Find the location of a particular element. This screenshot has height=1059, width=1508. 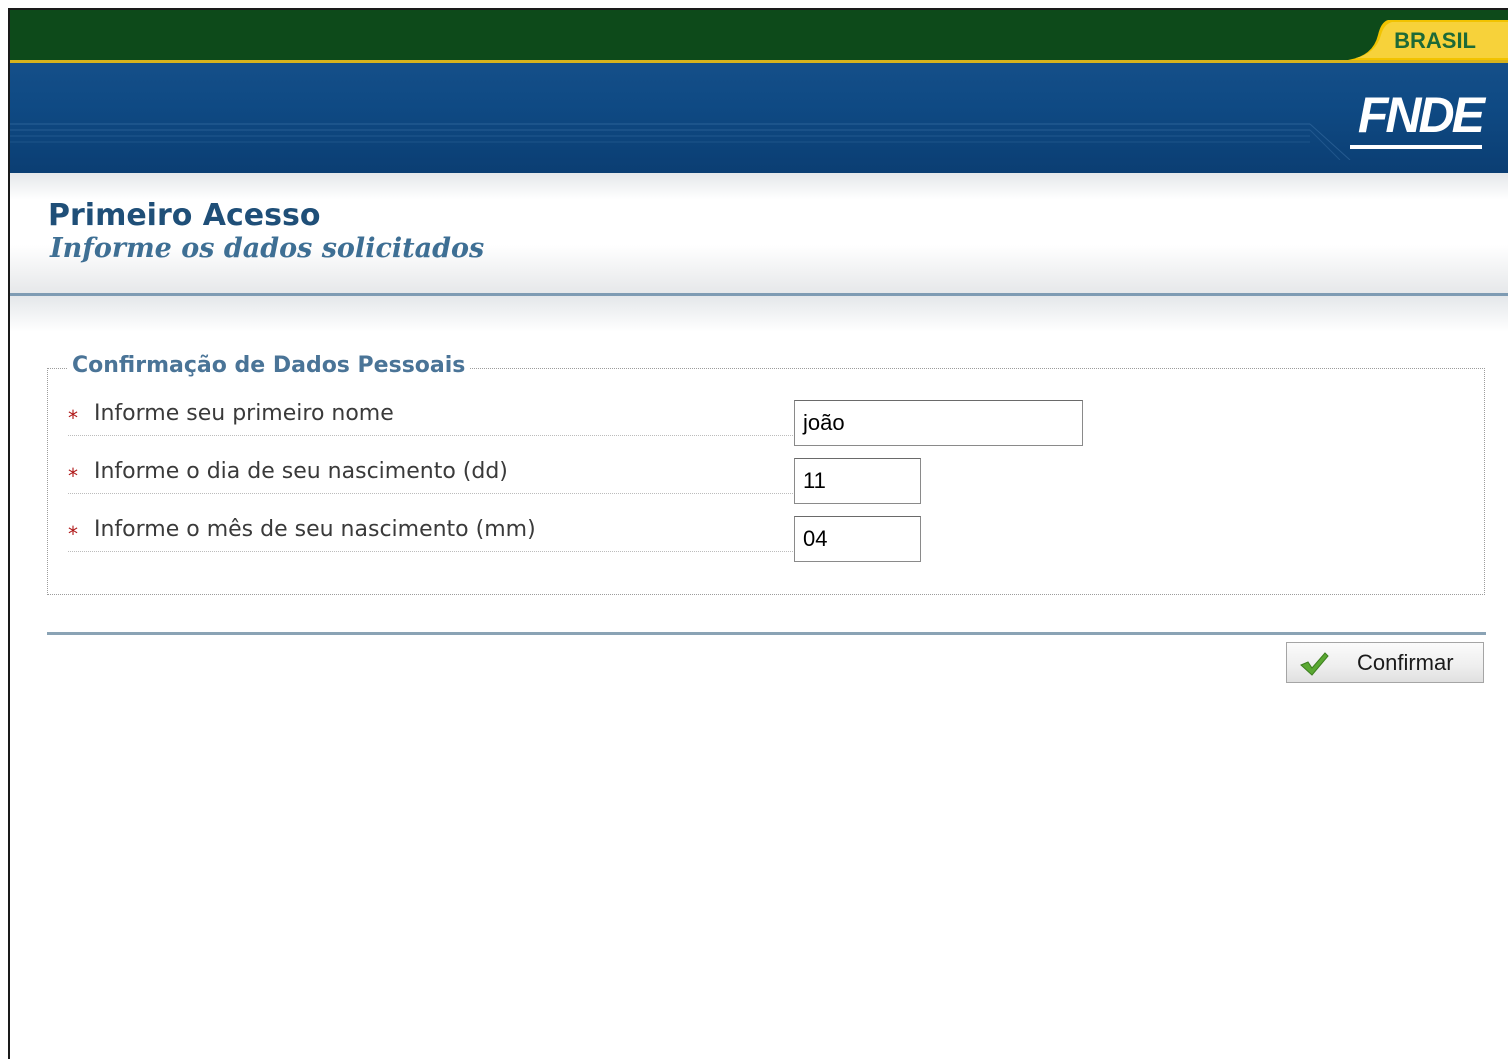

government-bar: BRASIL is located at coordinates (759, 35).